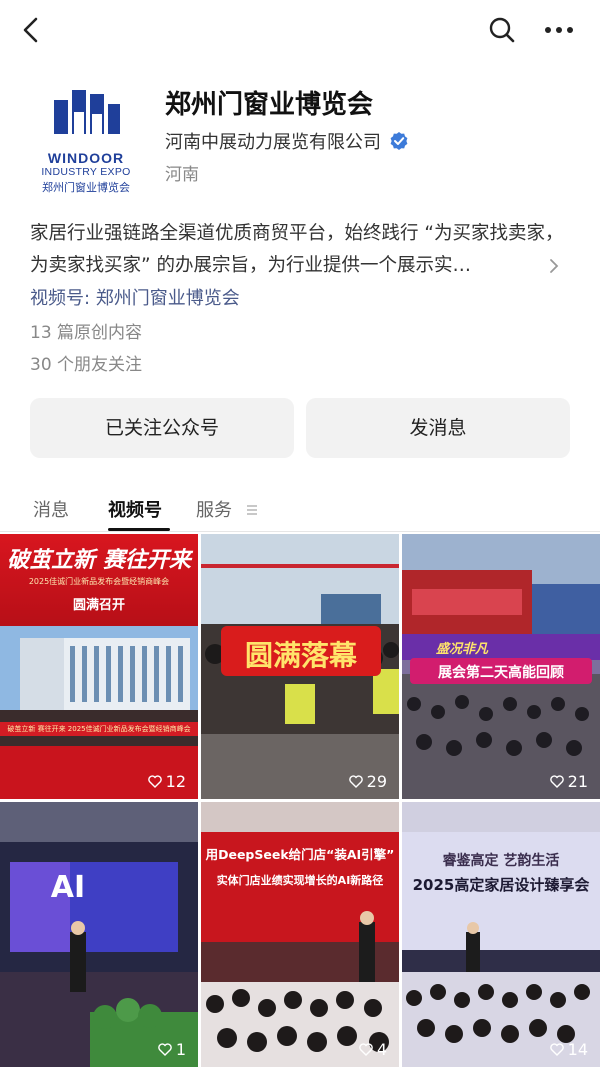 This screenshot has height=1068, width=600. Describe the element at coordinates (51, 509) in the screenshot. I see `tab-messages: 消息` at that location.